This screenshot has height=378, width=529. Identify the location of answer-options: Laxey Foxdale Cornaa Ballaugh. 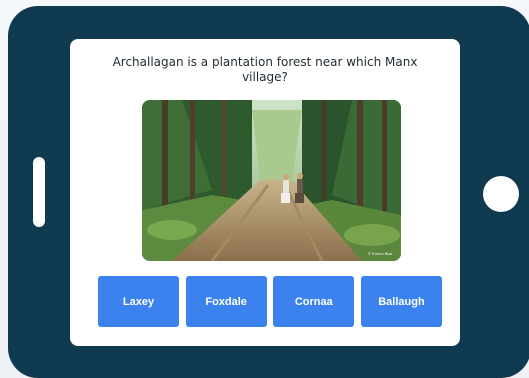
(270, 301).